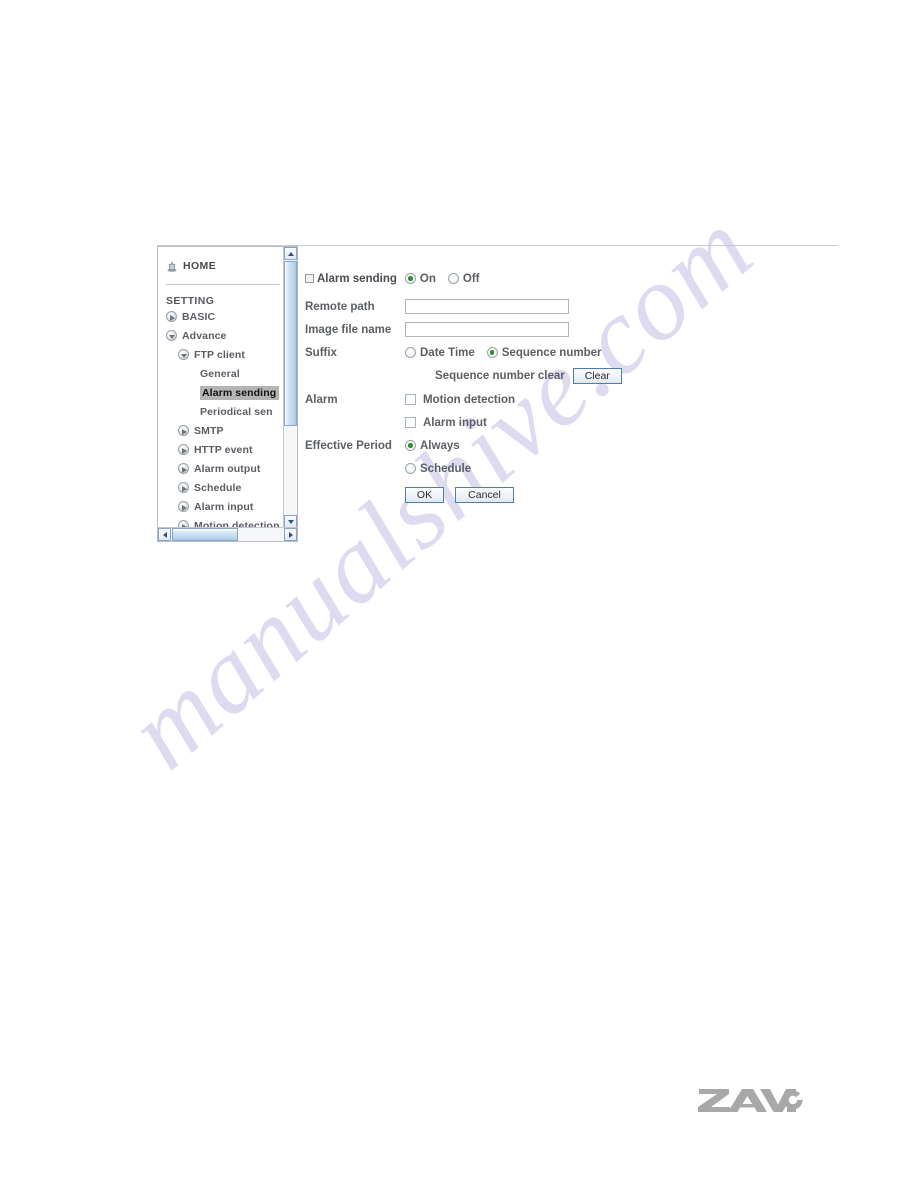  I want to click on form-header-row: Alarm sending On Off, so click(565, 278).